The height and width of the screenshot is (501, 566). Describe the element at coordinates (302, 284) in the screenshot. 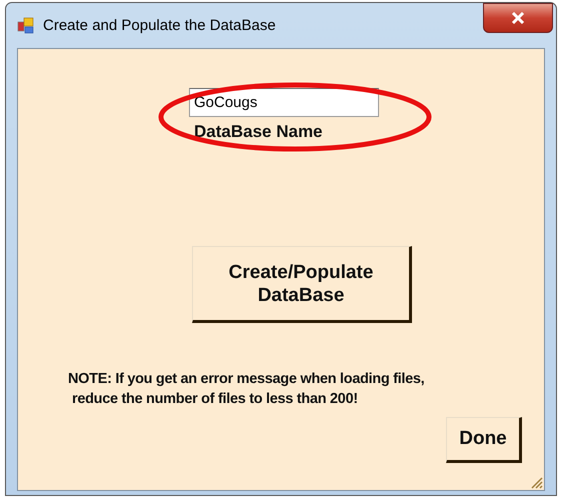

I see `create-populate-button: Create/Populate DataBase` at that location.